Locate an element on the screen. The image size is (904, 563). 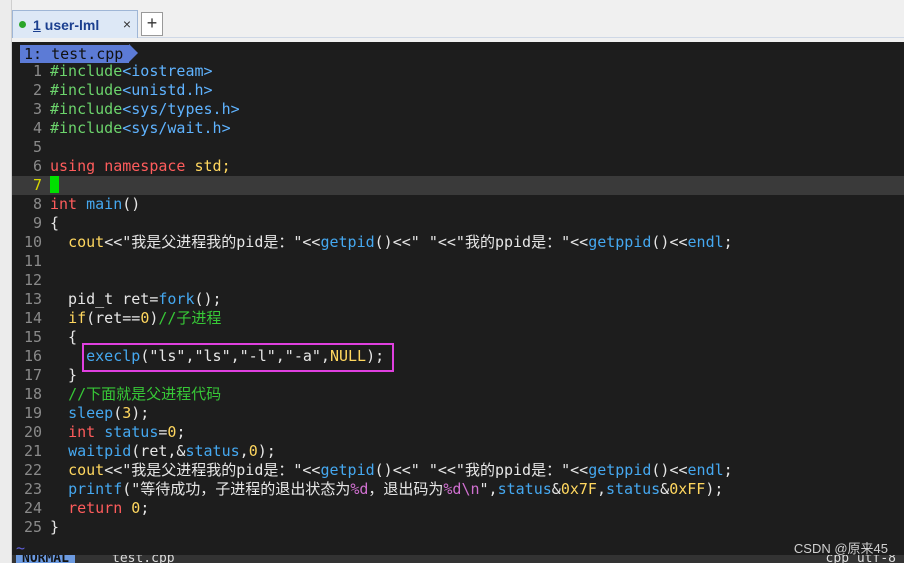
code-line: 9{ is located at coordinates (458, 223).